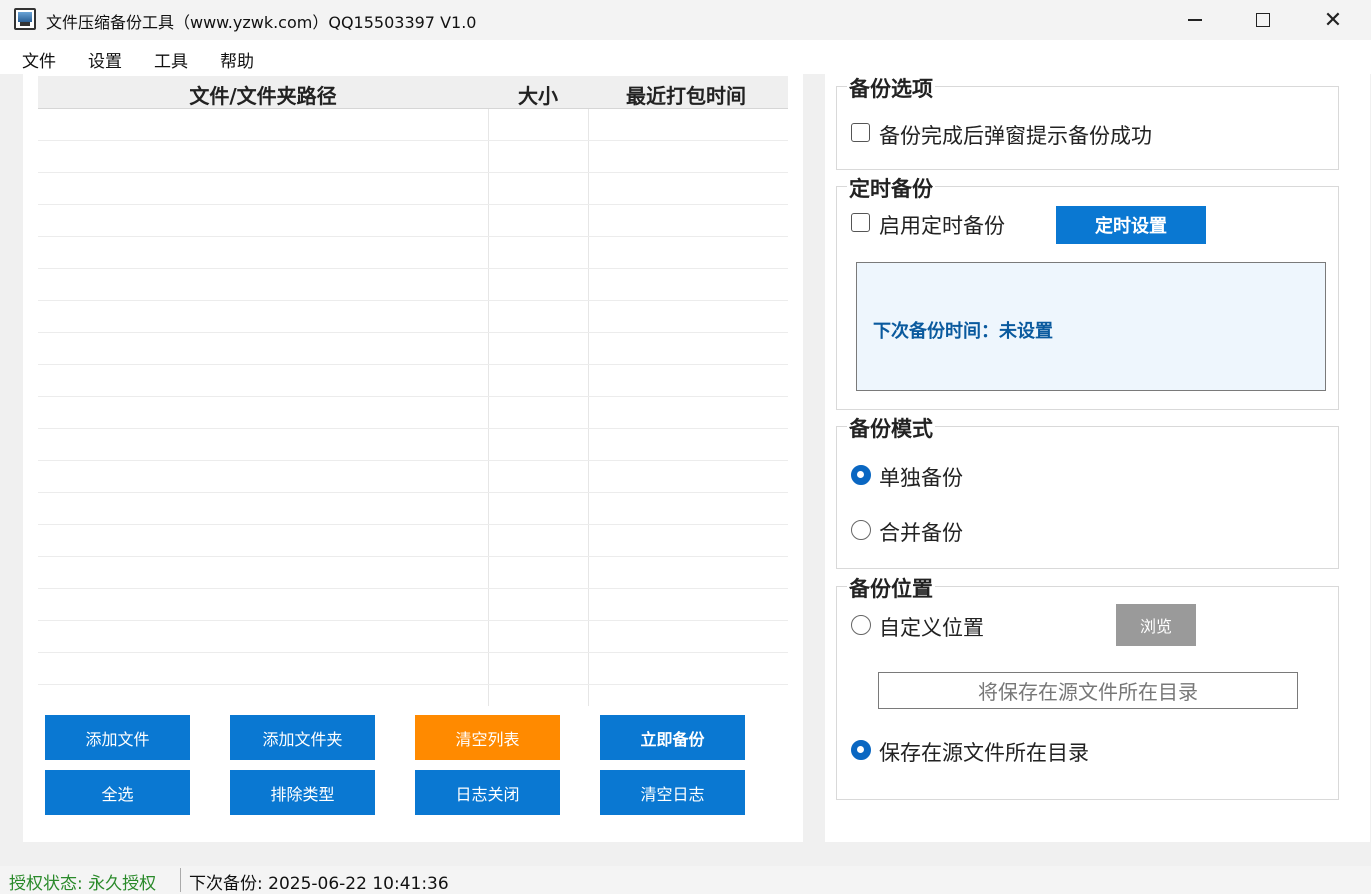 Image resolution: width=1371 pixels, height=894 pixels. I want to click on popup-success-checkbox, so click(860, 132).